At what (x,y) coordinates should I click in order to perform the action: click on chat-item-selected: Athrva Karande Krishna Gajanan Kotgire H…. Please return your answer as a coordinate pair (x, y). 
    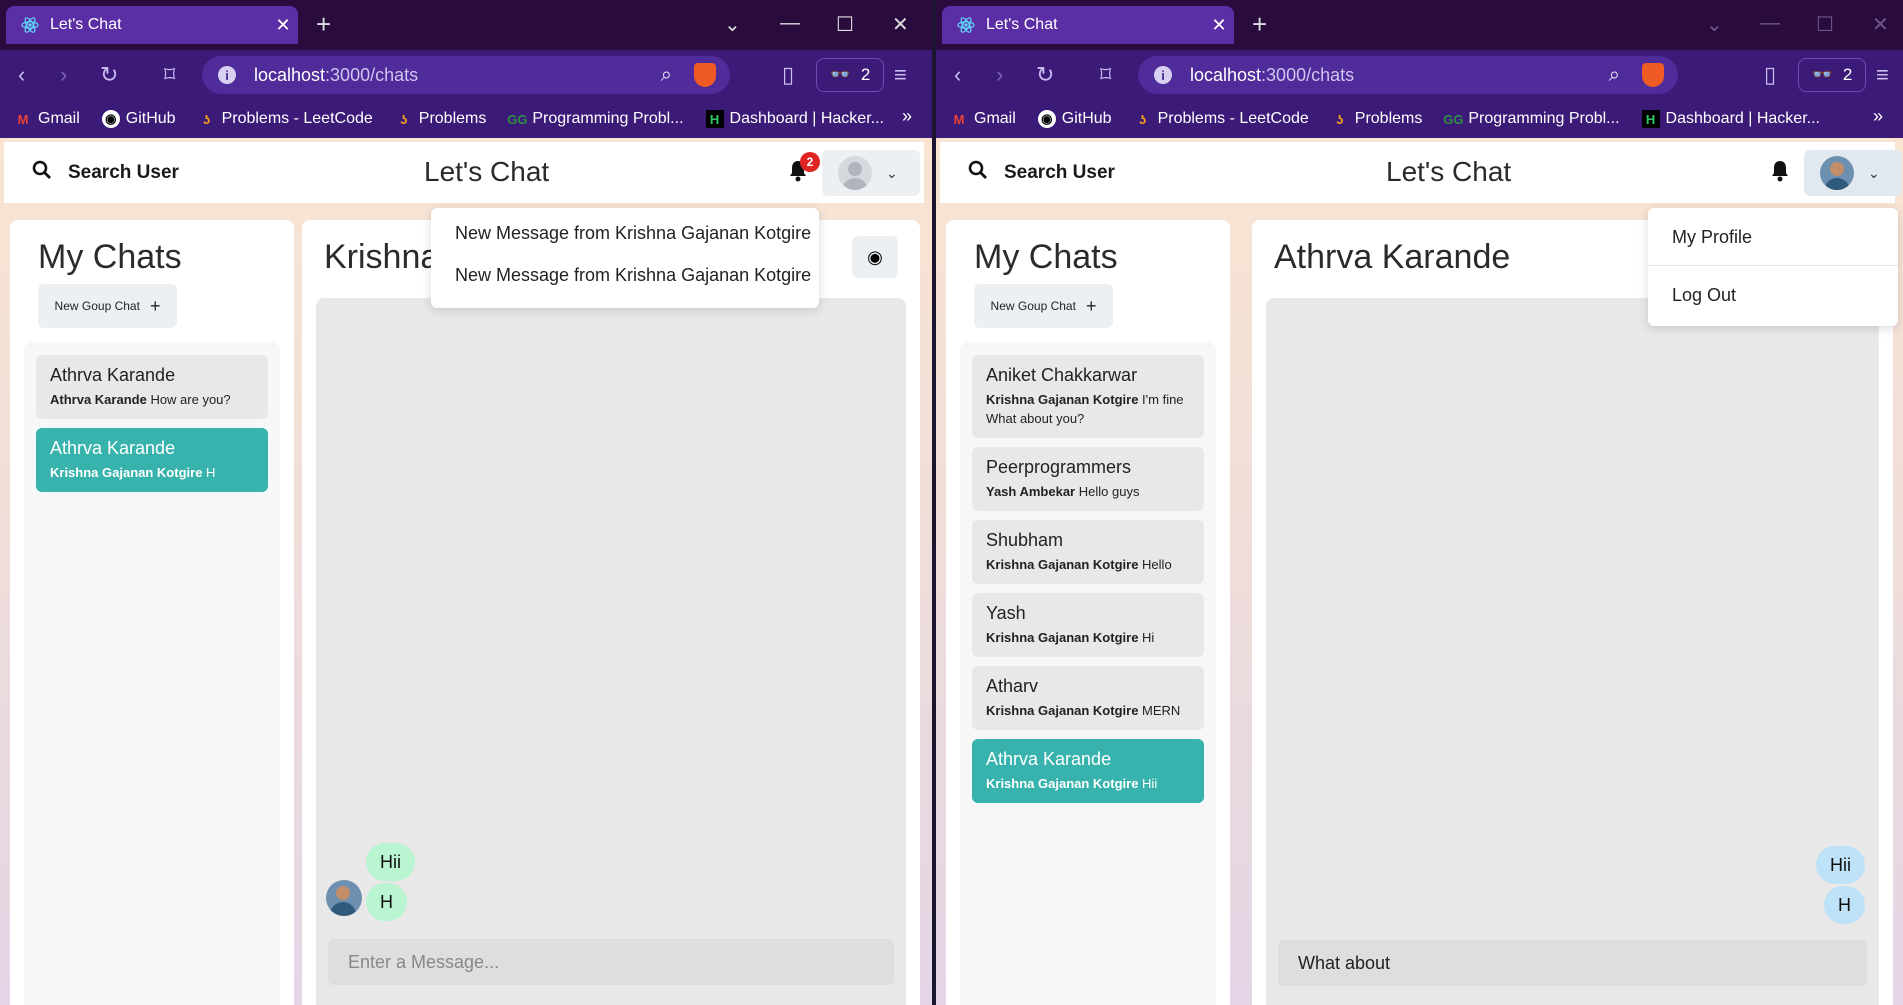
    Looking at the image, I should click on (1088, 771).